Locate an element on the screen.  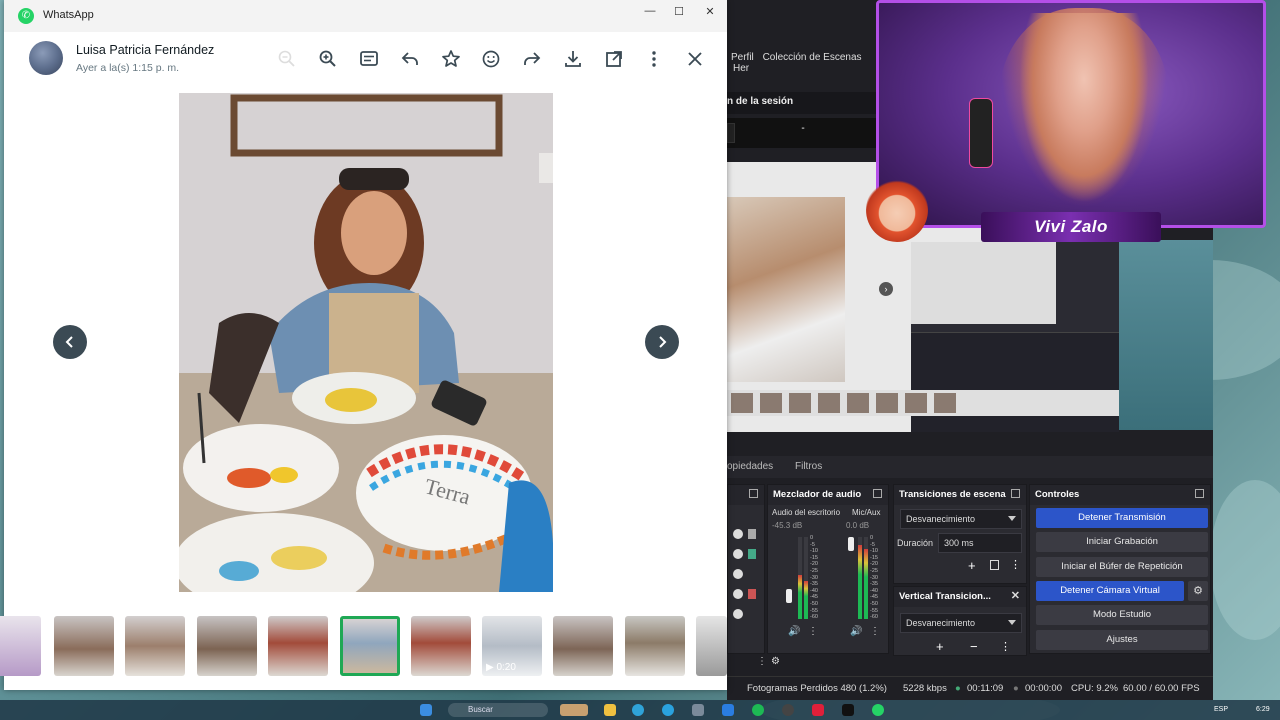
transition-menu-icon: ⋮ is located at coordinates (1015, 564).